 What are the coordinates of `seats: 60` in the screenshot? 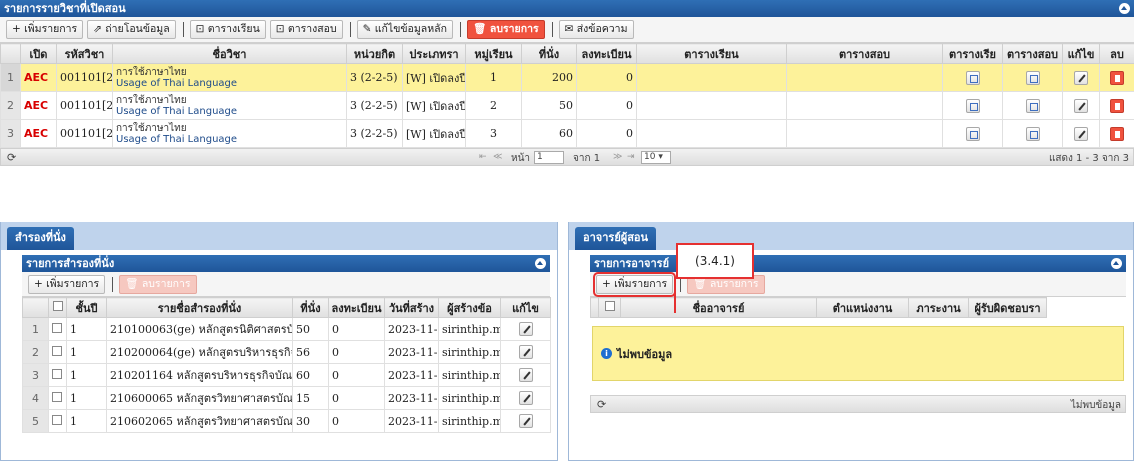 It's located at (310, 375).